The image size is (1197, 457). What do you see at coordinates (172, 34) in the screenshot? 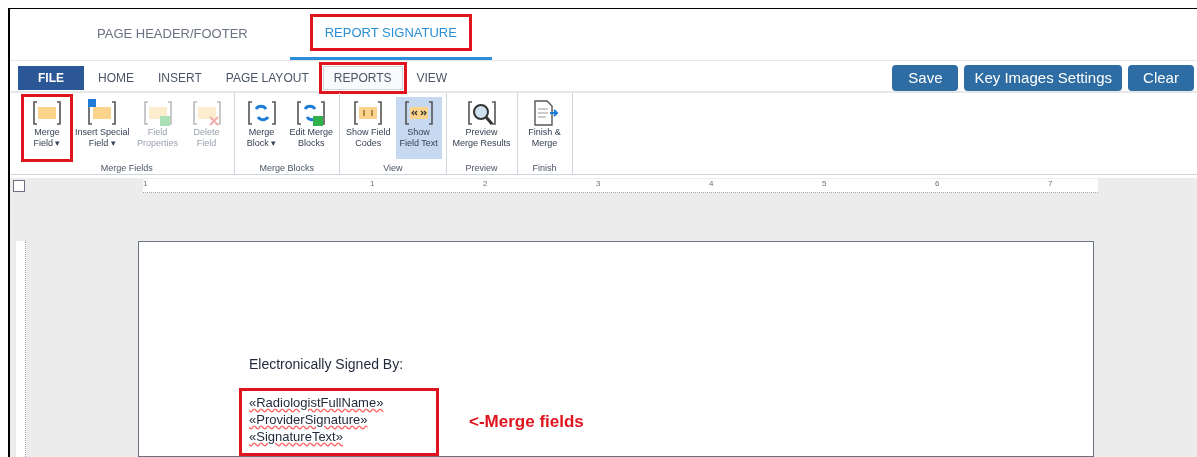
I see `top-tab: PAGE HEADER/FOOTER` at bounding box center [172, 34].